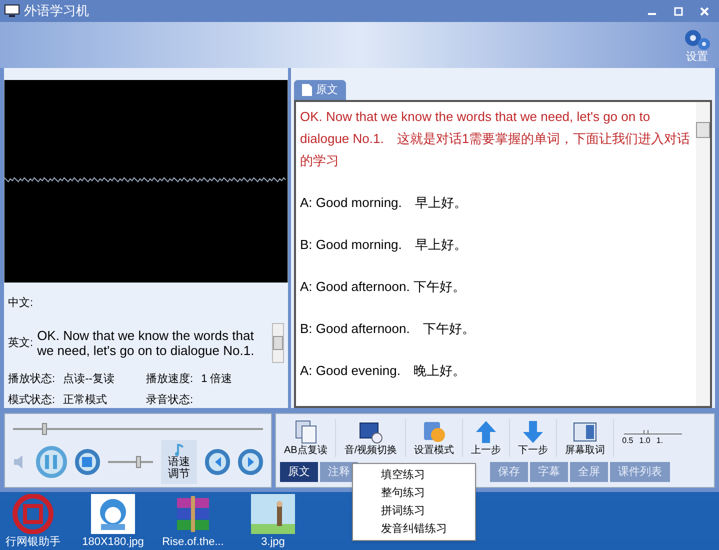 The image size is (719, 550). What do you see at coordinates (644, 441) in the screenshot?
I see `speed-tick-label: 1.0` at bounding box center [644, 441].